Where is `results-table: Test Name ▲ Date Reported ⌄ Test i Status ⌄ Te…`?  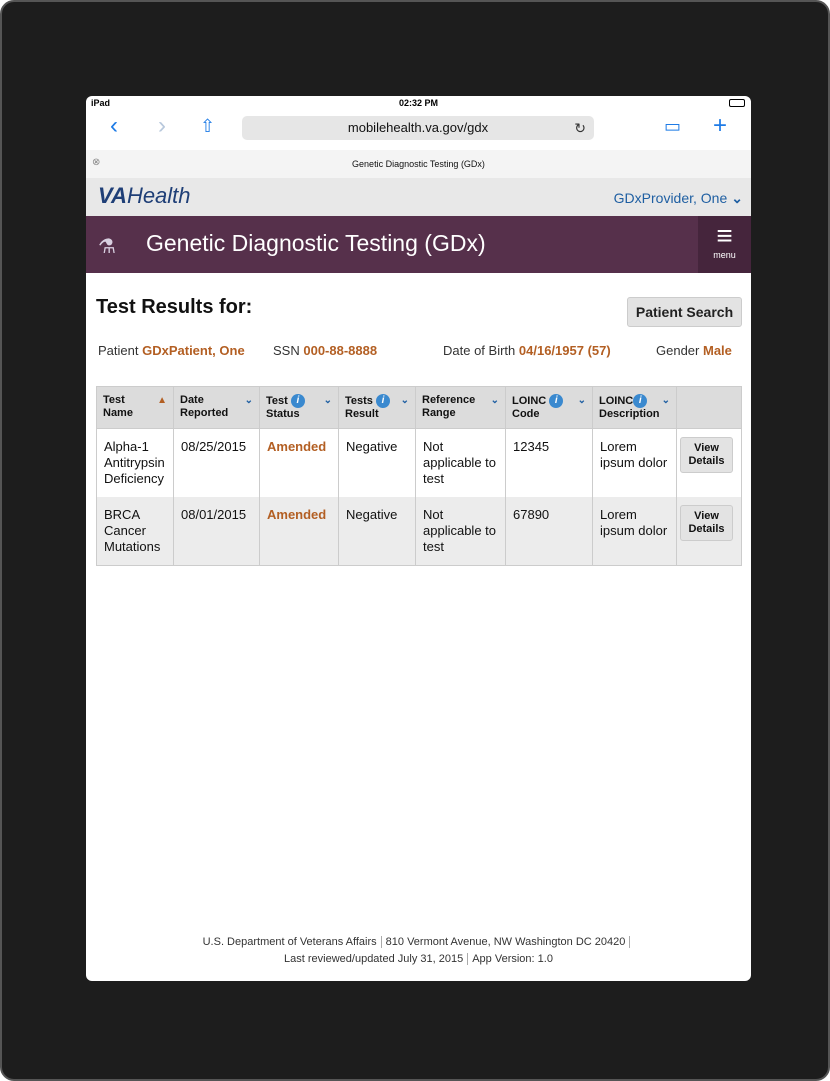
results-table: Test Name ▲ Date Reported ⌄ Test i Status ⌄ Te… is located at coordinates (419, 476).